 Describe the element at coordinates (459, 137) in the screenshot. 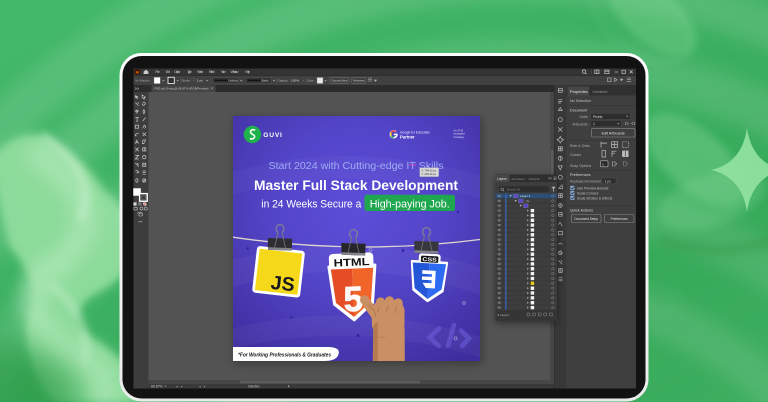

I see `svg-text: Company` at that location.